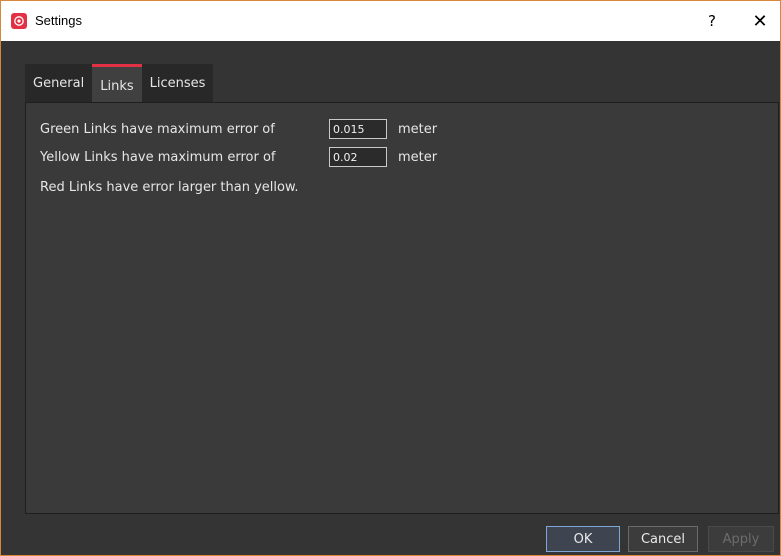  I want to click on yellow-links-label: Yellow Links have maximum error of, so click(158, 157).